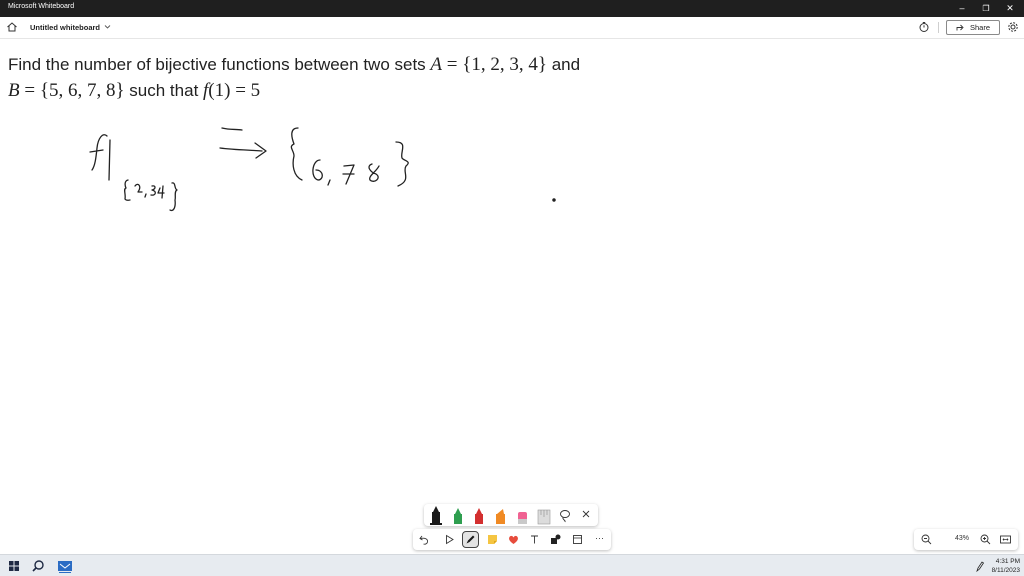 This screenshot has width=1024, height=576. What do you see at coordinates (349, 157) in the screenshot?
I see `ink-target-set` at bounding box center [349, 157].